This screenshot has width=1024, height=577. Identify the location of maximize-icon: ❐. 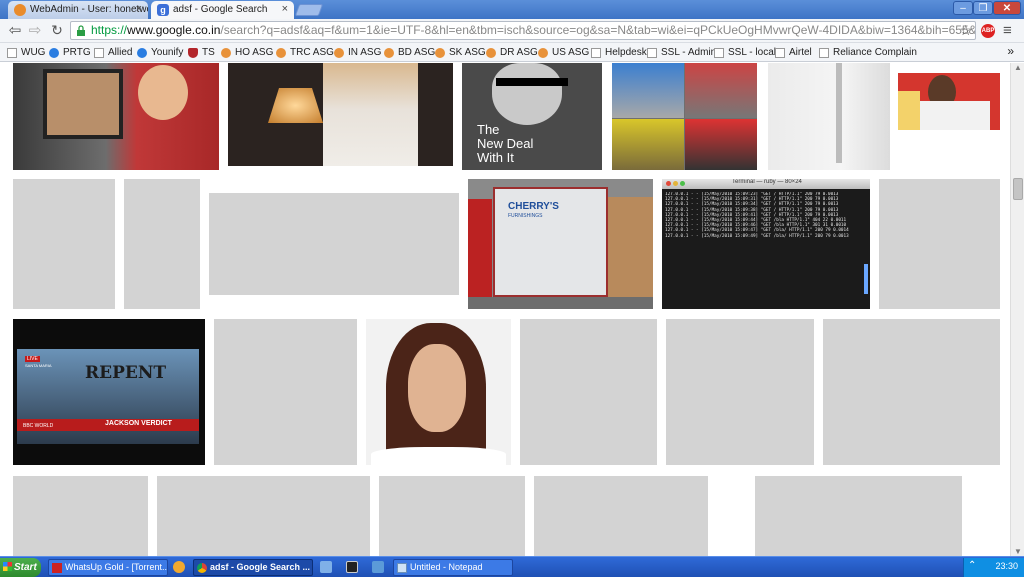
(983, 8).